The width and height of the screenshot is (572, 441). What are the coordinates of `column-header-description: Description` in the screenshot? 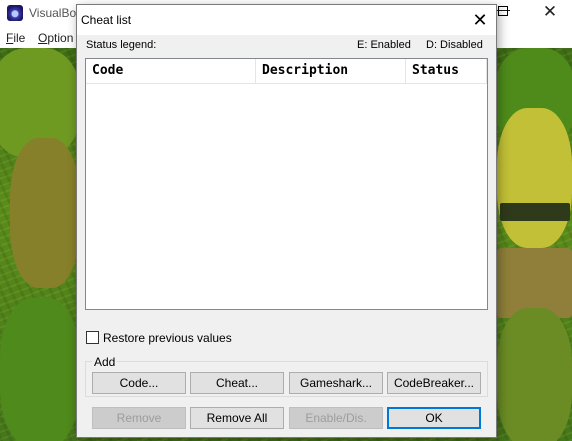 It's located at (331, 71).